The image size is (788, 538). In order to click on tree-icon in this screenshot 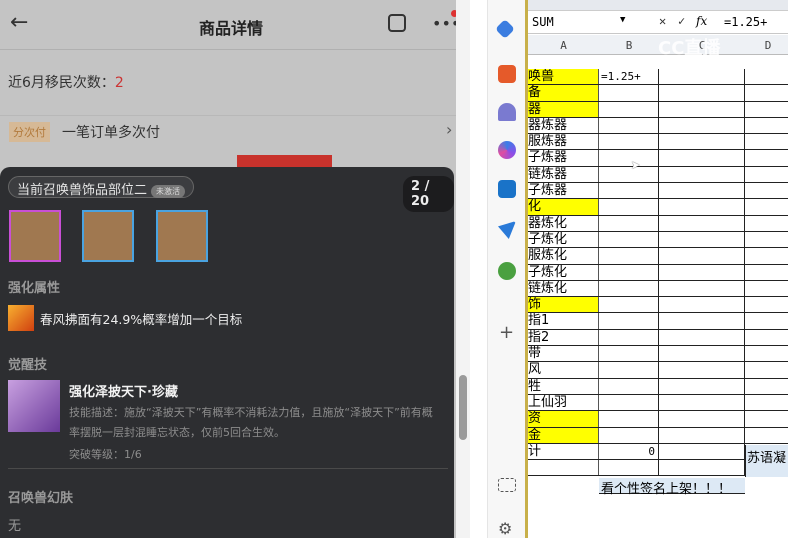, I will do `click(507, 271)`.